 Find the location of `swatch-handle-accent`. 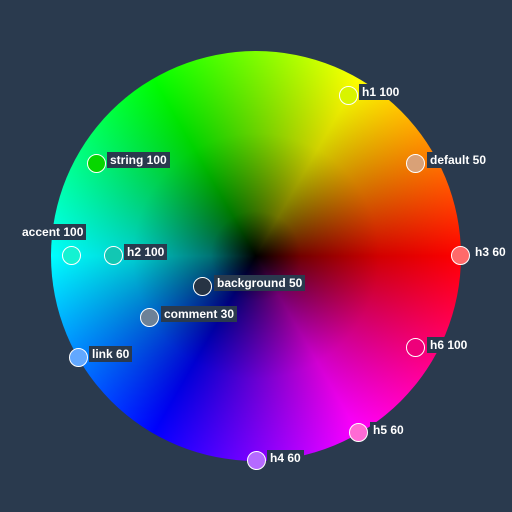

swatch-handle-accent is located at coordinates (71, 255).